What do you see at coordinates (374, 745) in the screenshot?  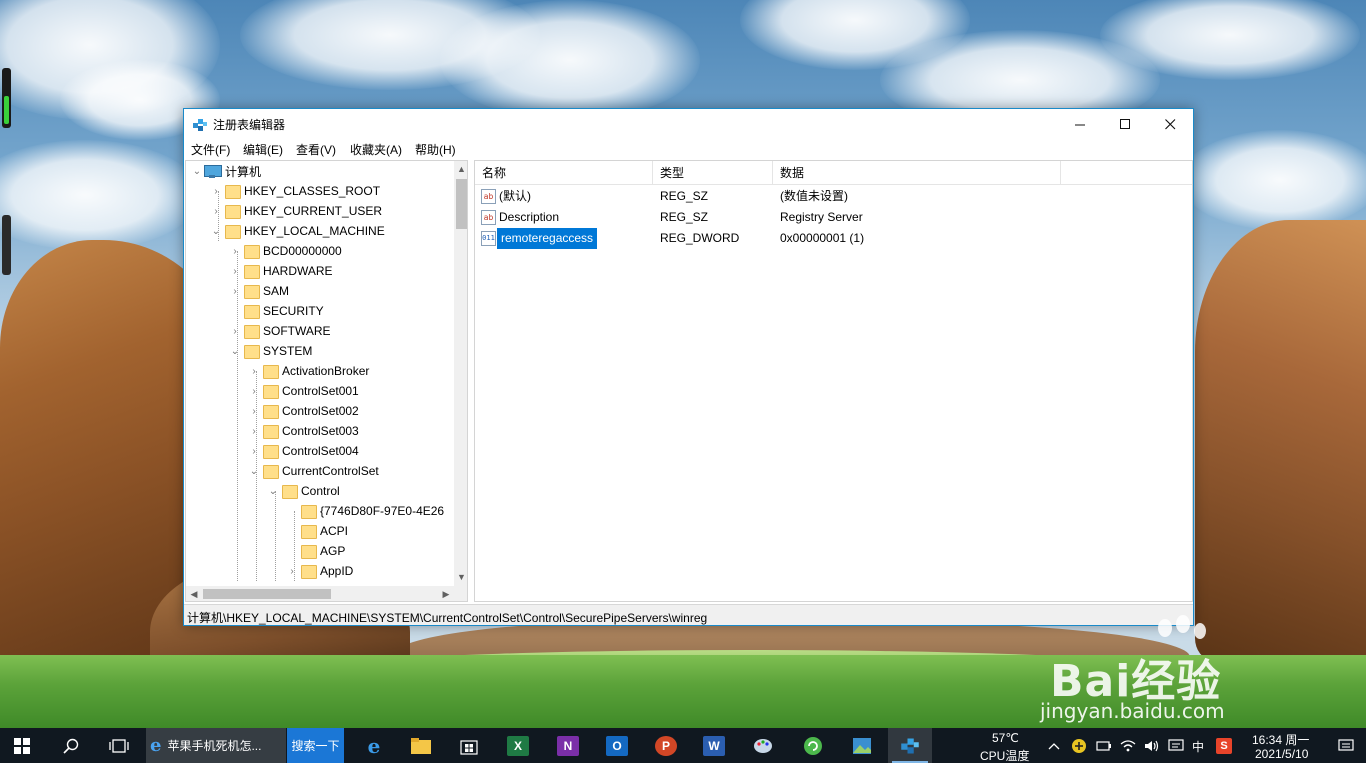 I see `taskbar-edge: e` at bounding box center [374, 745].